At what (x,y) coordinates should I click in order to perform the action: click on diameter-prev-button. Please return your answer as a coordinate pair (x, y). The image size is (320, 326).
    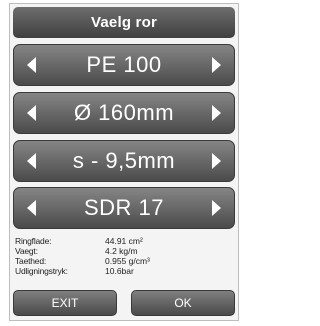
    Looking at the image, I should click on (32, 113).